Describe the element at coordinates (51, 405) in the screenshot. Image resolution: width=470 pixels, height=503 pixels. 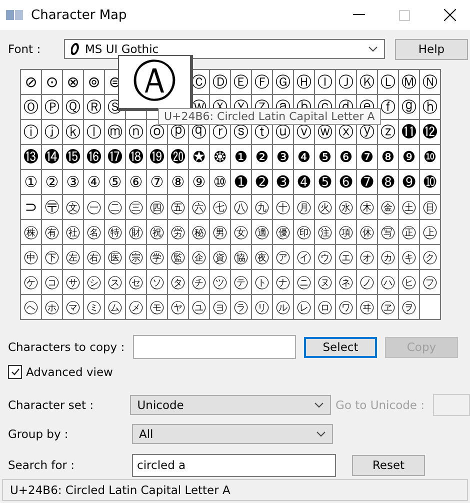
I see `character-set-label: Character set :` at that location.